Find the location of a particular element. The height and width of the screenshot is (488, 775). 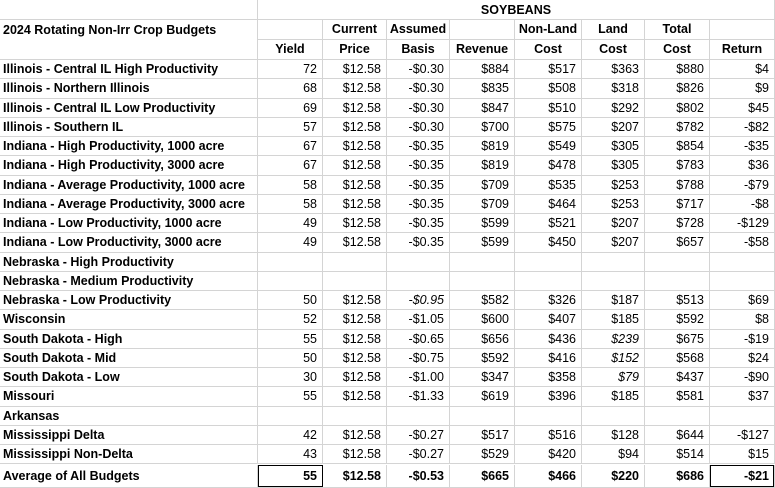

cell-price is located at coordinates (355, 281).